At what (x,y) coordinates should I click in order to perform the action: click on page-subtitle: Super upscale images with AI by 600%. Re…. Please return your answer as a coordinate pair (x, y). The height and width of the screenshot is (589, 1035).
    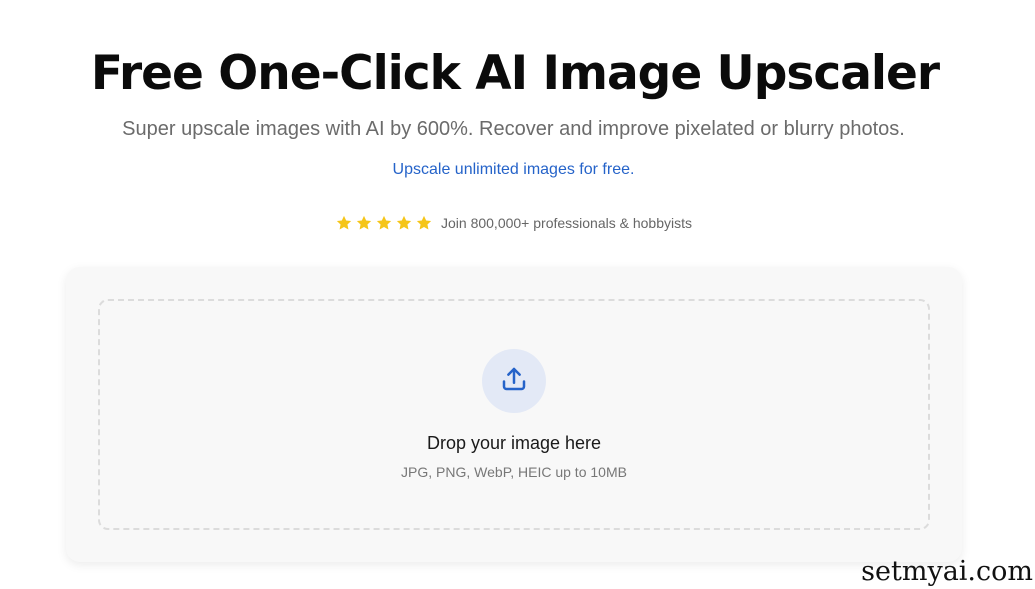
    Looking at the image, I should click on (513, 129).